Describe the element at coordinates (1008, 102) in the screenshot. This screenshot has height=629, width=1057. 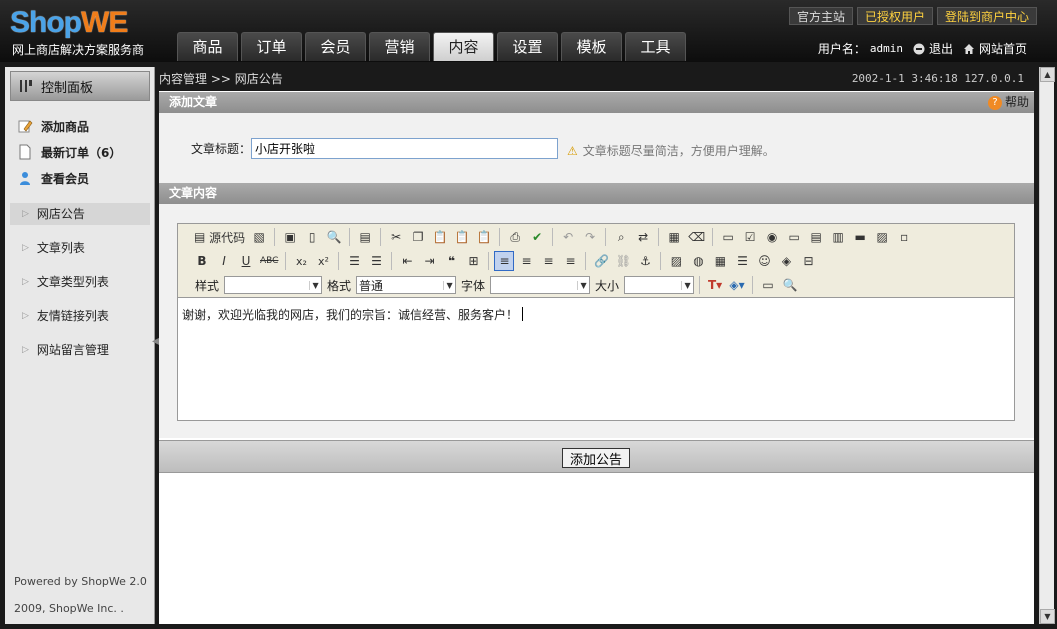
I see `help-link: ? 帮助` at that location.